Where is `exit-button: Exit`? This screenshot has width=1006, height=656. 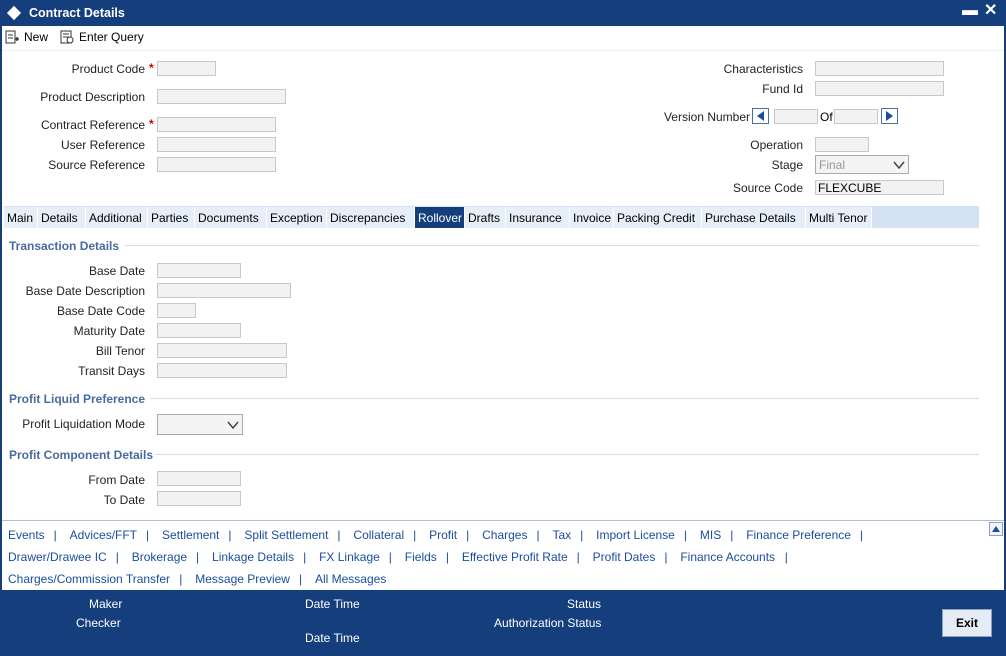 exit-button: Exit is located at coordinates (967, 623).